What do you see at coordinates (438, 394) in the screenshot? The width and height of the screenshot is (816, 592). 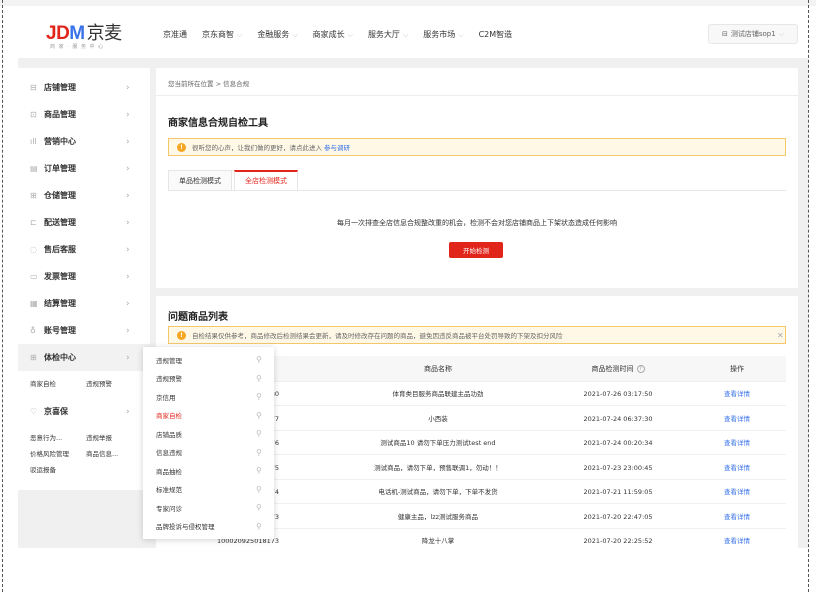 I see `cell-product-name: 体育类目服务商品联建主品功劲` at bounding box center [438, 394].